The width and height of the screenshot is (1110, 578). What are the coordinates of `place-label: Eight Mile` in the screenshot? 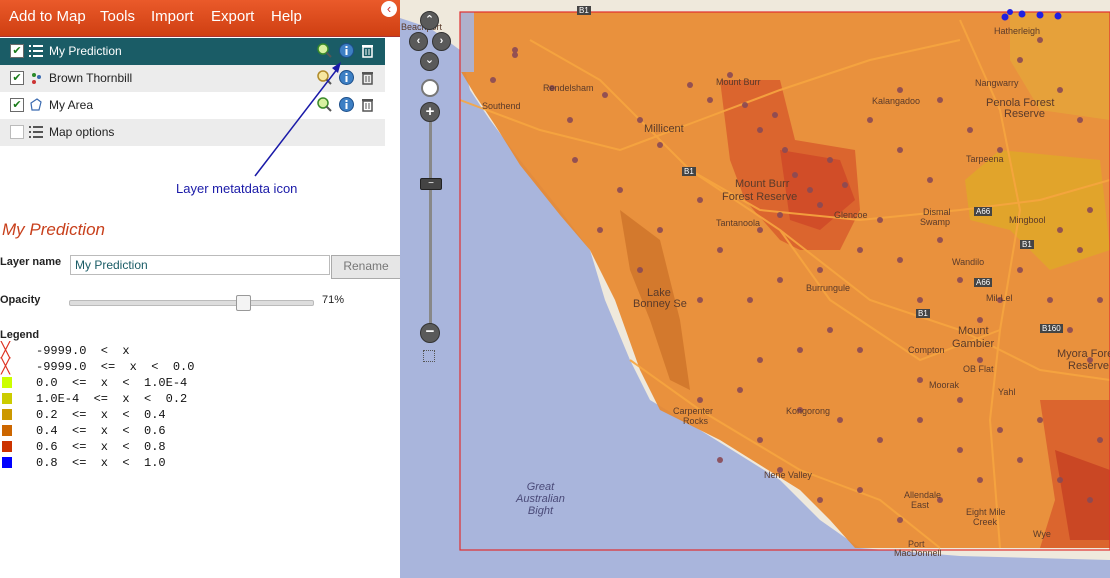 It's located at (986, 512).